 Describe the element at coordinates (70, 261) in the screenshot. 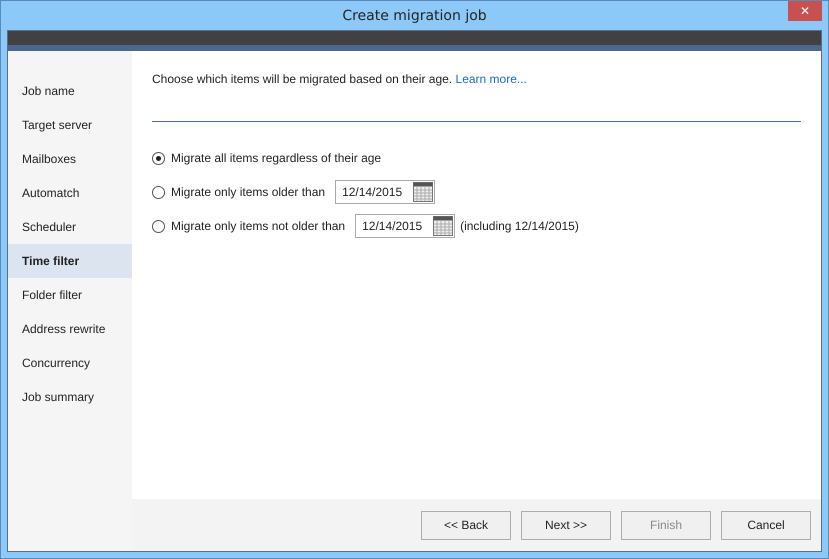

I see `sidebar-item: Time filter` at that location.